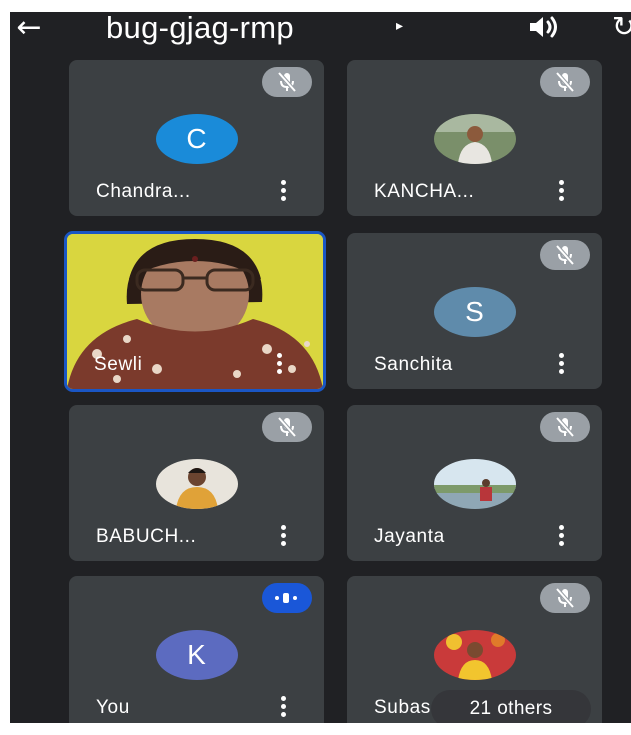 This screenshot has height=735, width=631. Describe the element at coordinates (399, 26) in the screenshot. I see `expand-right-icon: ▸` at that location.